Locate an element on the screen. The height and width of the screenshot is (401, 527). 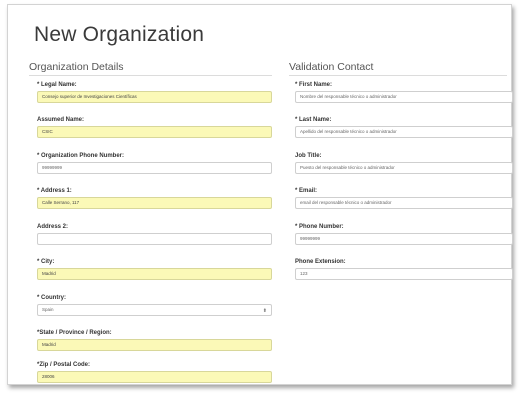
address-2-label: Address 2: is located at coordinates (53, 227).